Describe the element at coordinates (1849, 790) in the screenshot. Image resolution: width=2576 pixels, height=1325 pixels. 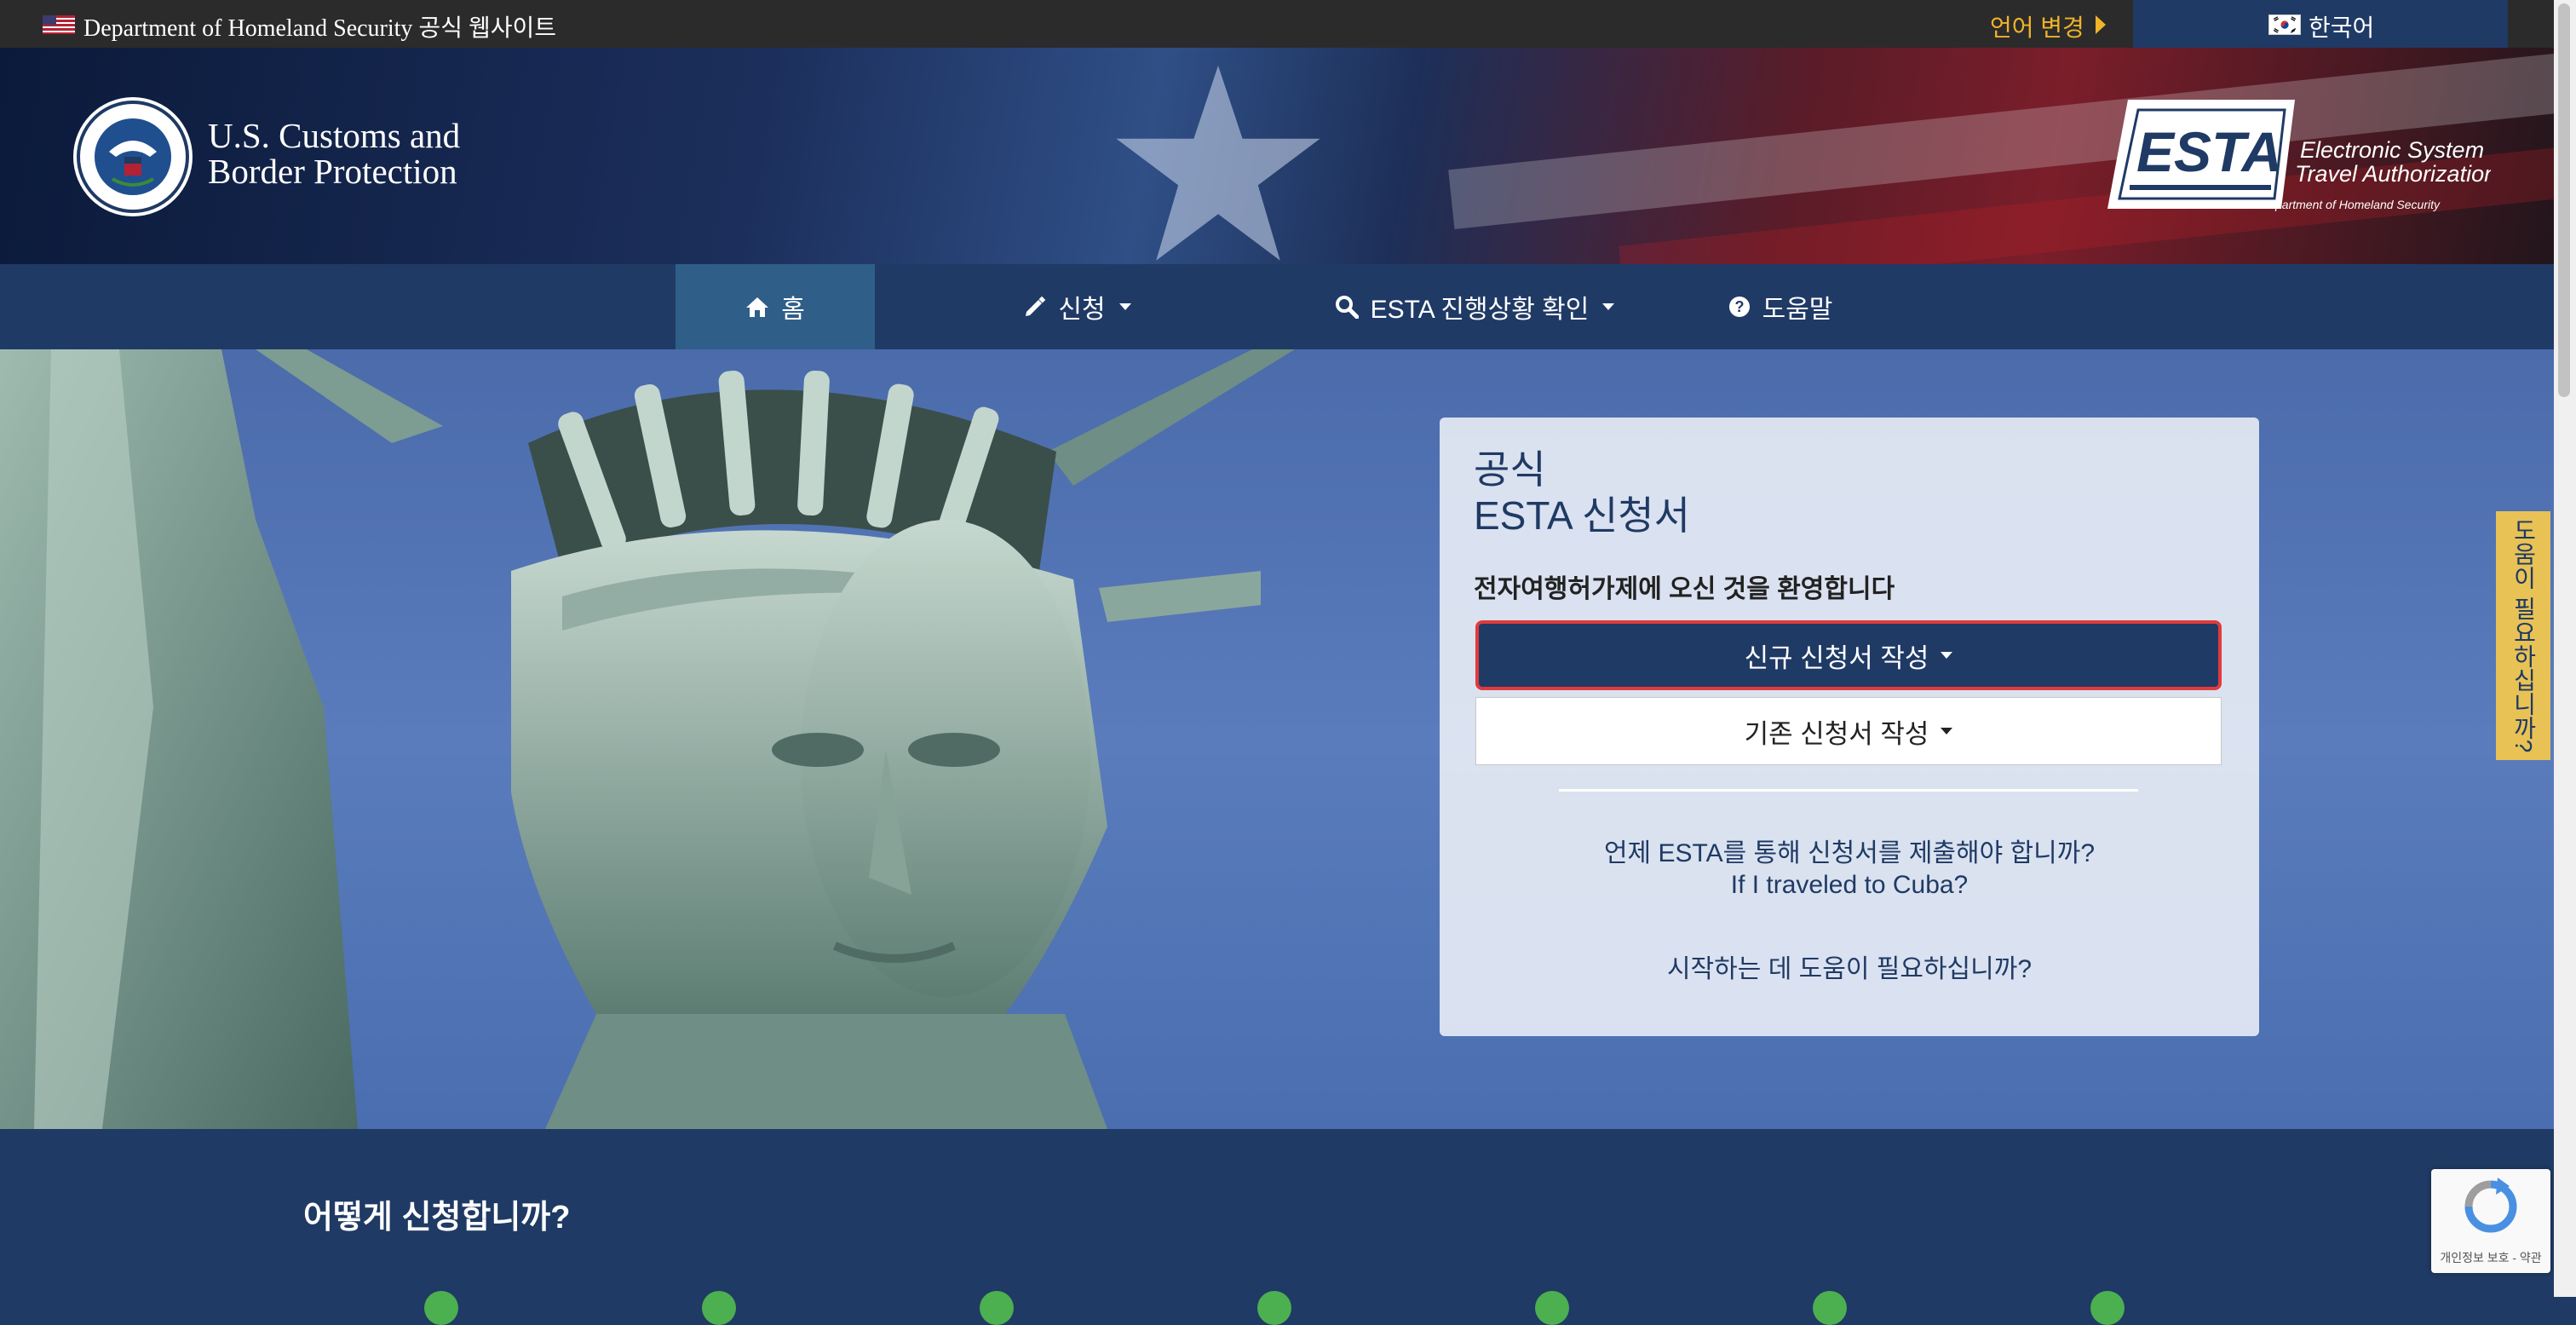
I see `divider` at that location.